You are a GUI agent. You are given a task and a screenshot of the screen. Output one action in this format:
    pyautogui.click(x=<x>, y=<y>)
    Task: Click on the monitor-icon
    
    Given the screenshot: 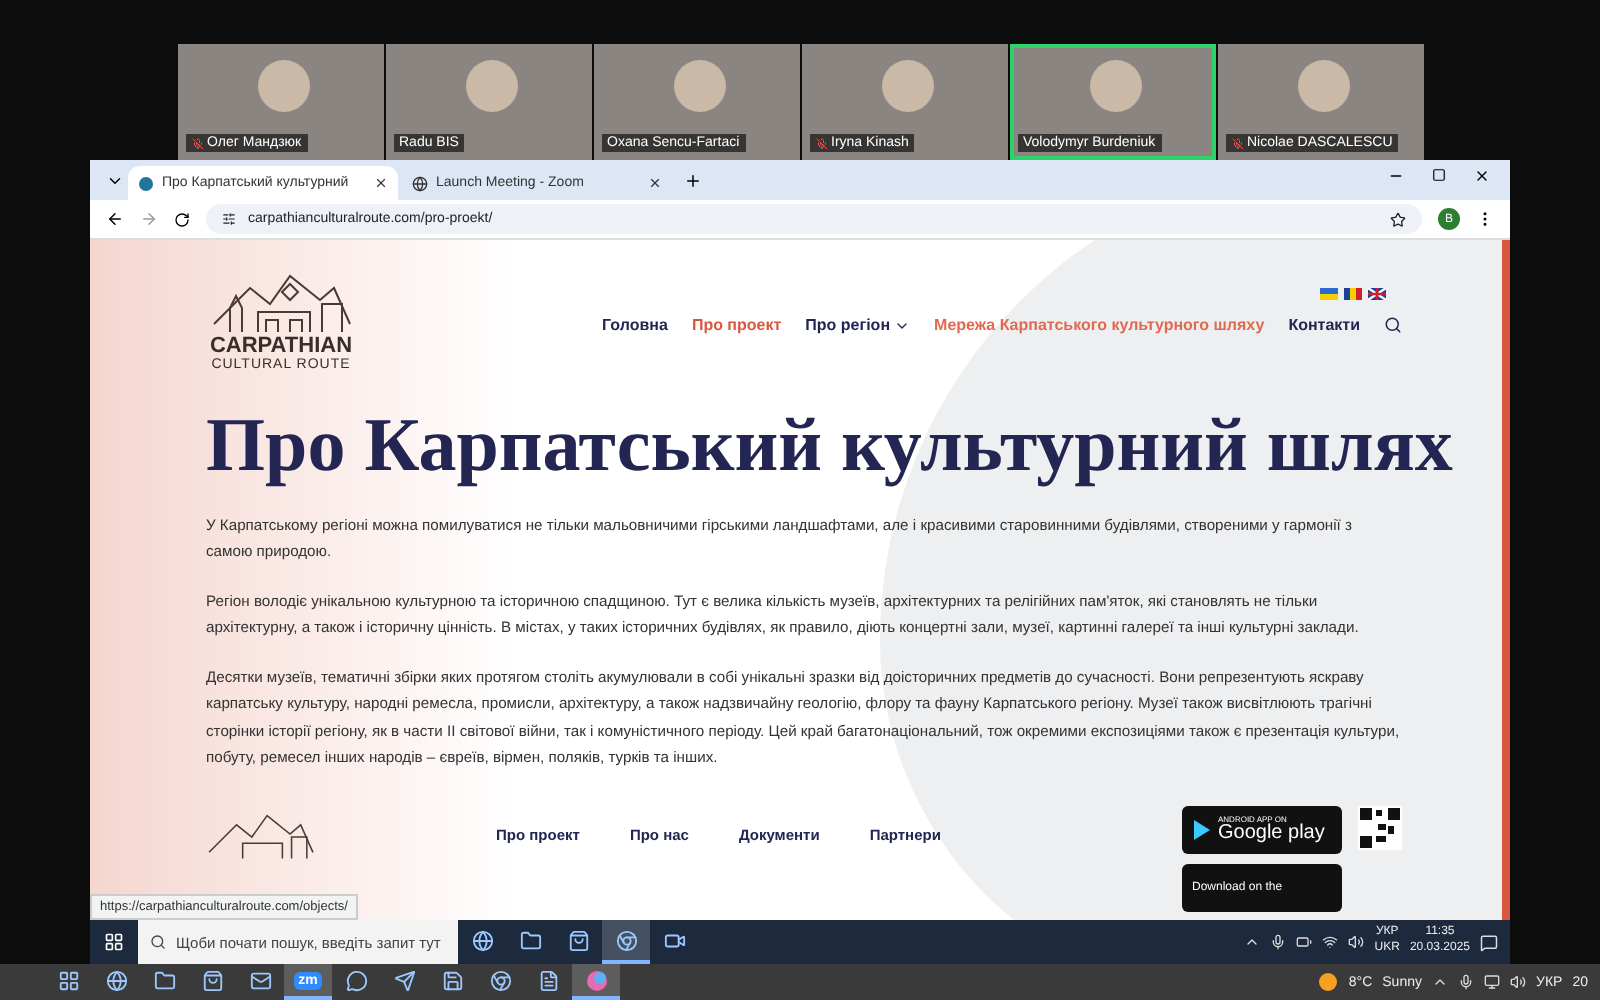 What is the action you would take?
    pyautogui.click(x=1492, y=982)
    